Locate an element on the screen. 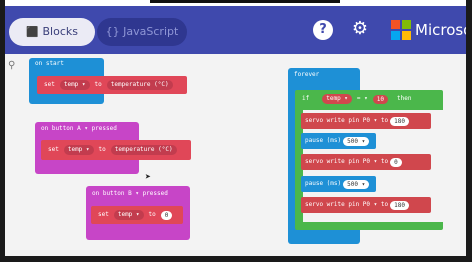  if-keyword: if is located at coordinates (306, 98).